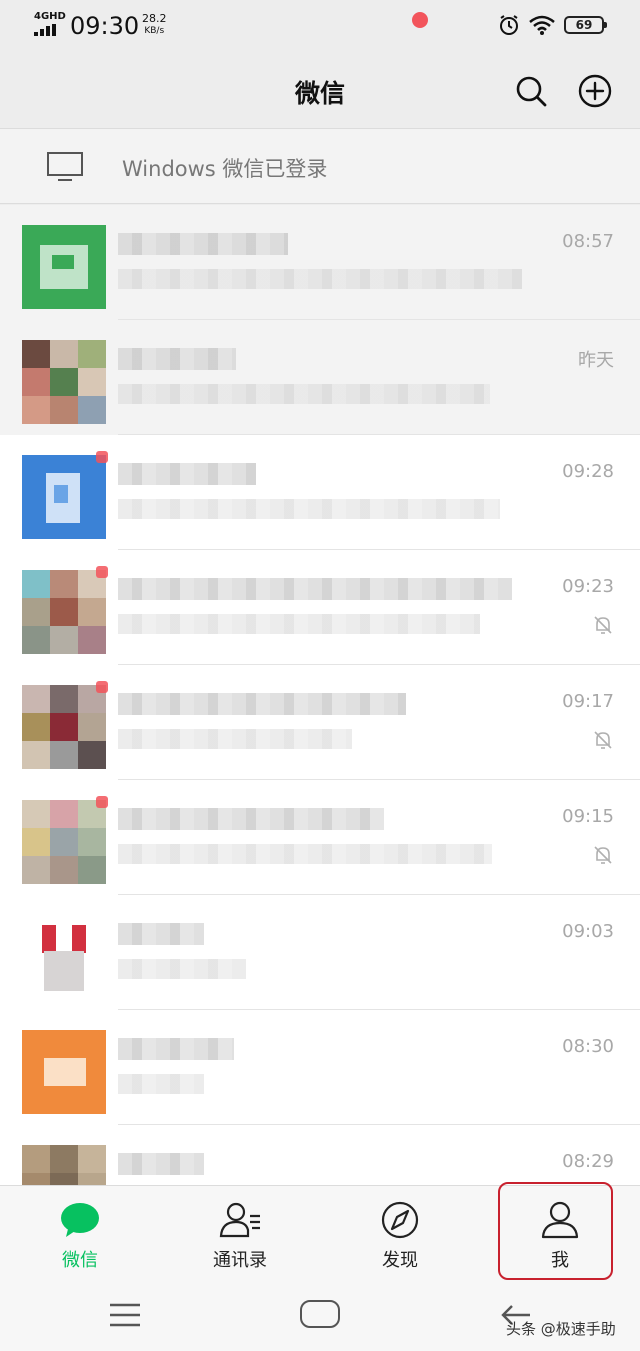 This screenshot has width=640, height=1351. I want to click on chat-item: 08:30, so click(320, 1067).